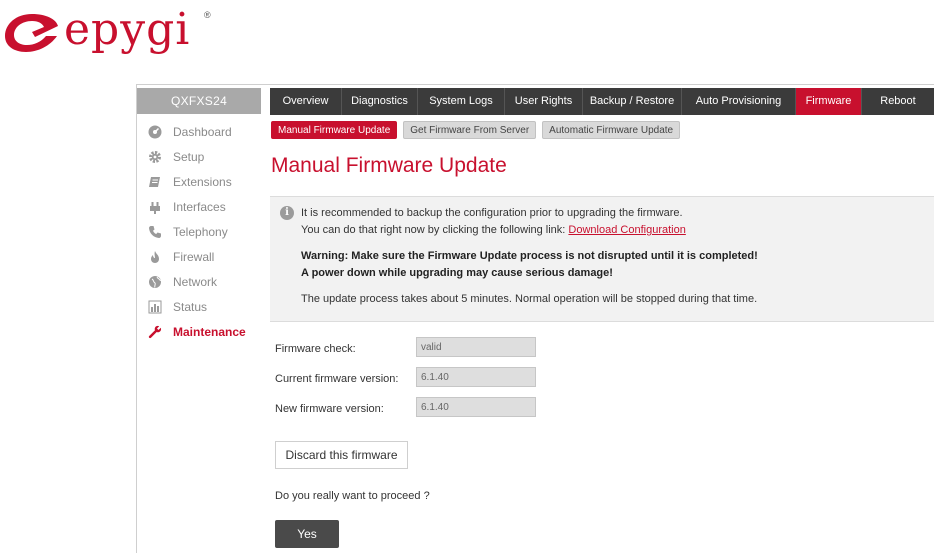 Image resolution: width=934 pixels, height=553 pixels. I want to click on new-firmware-version-field, so click(476, 407).